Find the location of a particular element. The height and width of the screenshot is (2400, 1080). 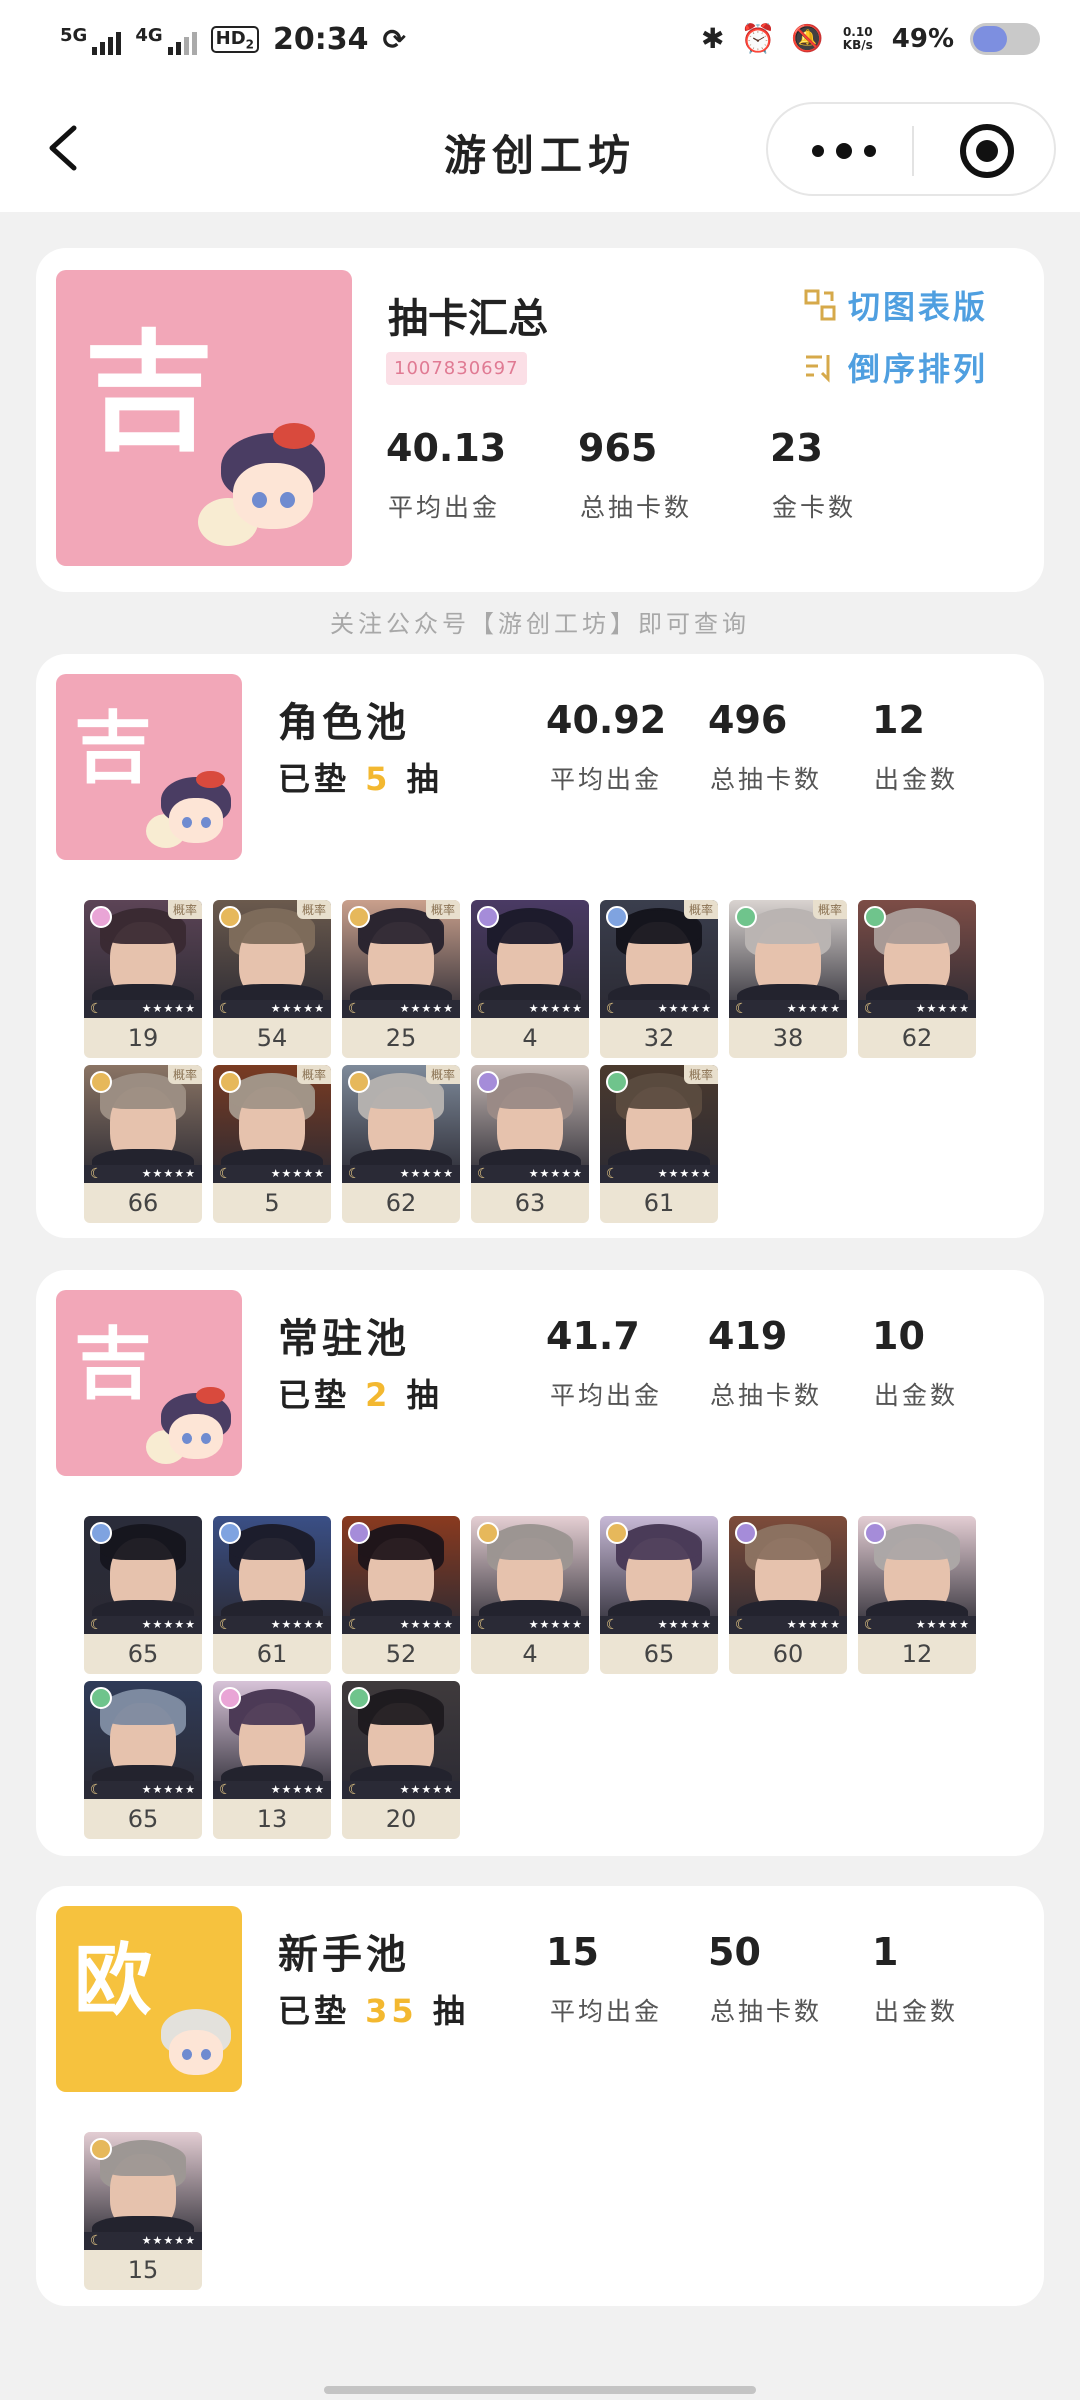

capsule-divider is located at coordinates (913, 151).